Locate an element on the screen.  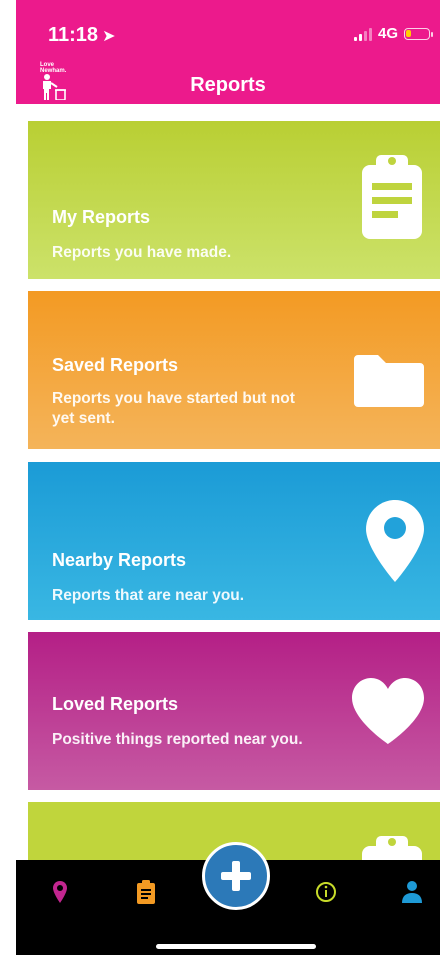
signal-icon is located at coordinates (362, 34).